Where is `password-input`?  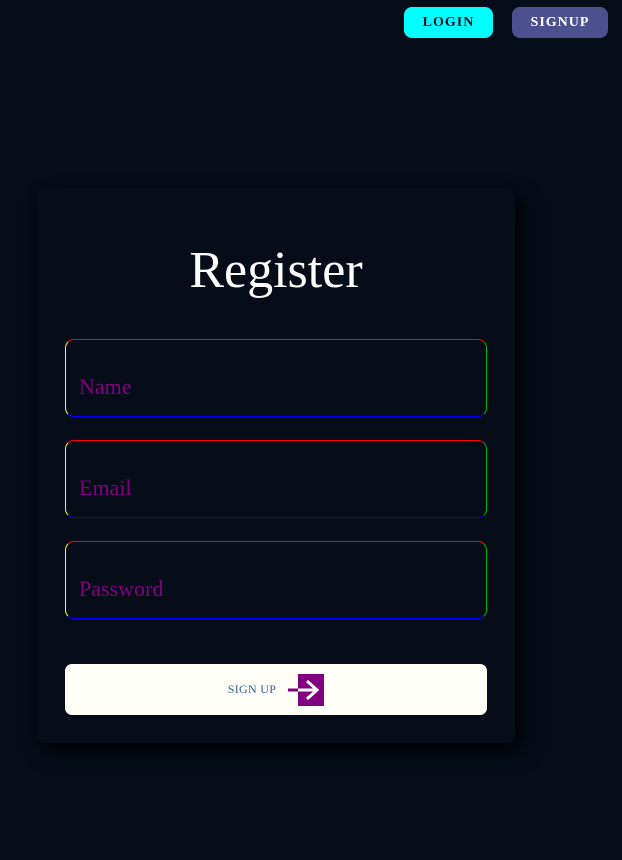 password-input is located at coordinates (276, 580).